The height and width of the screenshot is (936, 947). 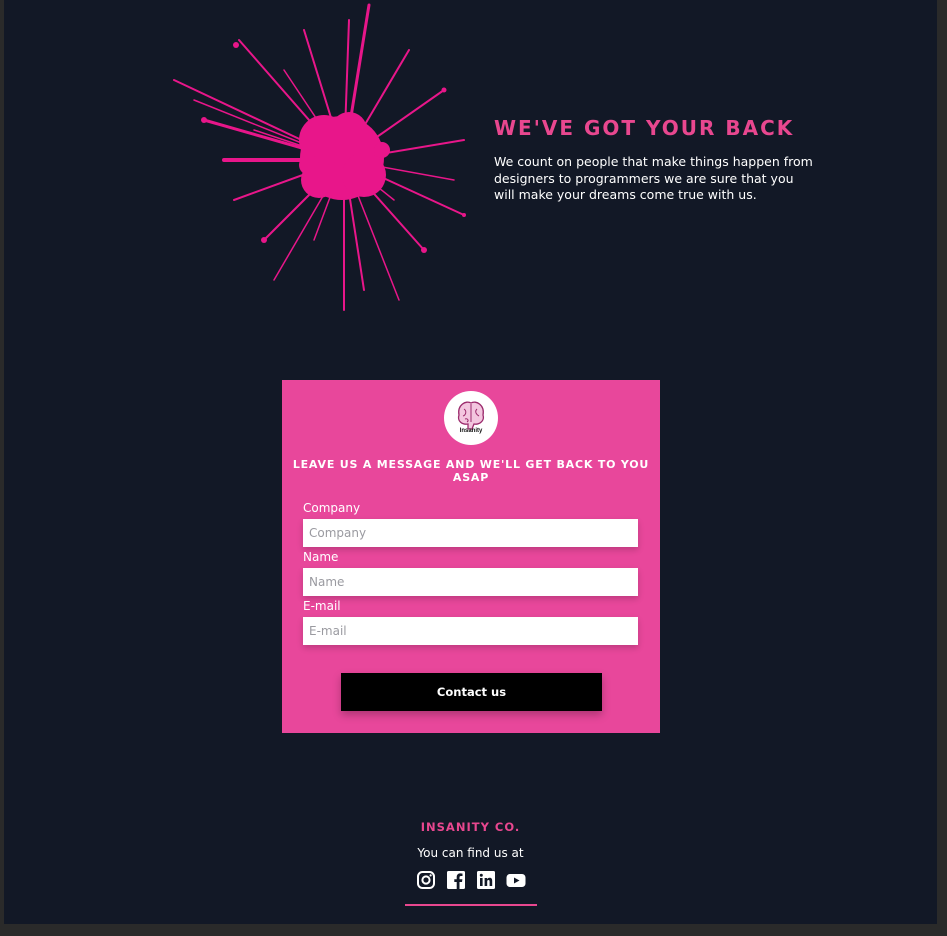 I want to click on hero-title: WE'VE GOT YOUR BACK, so click(x=644, y=128).